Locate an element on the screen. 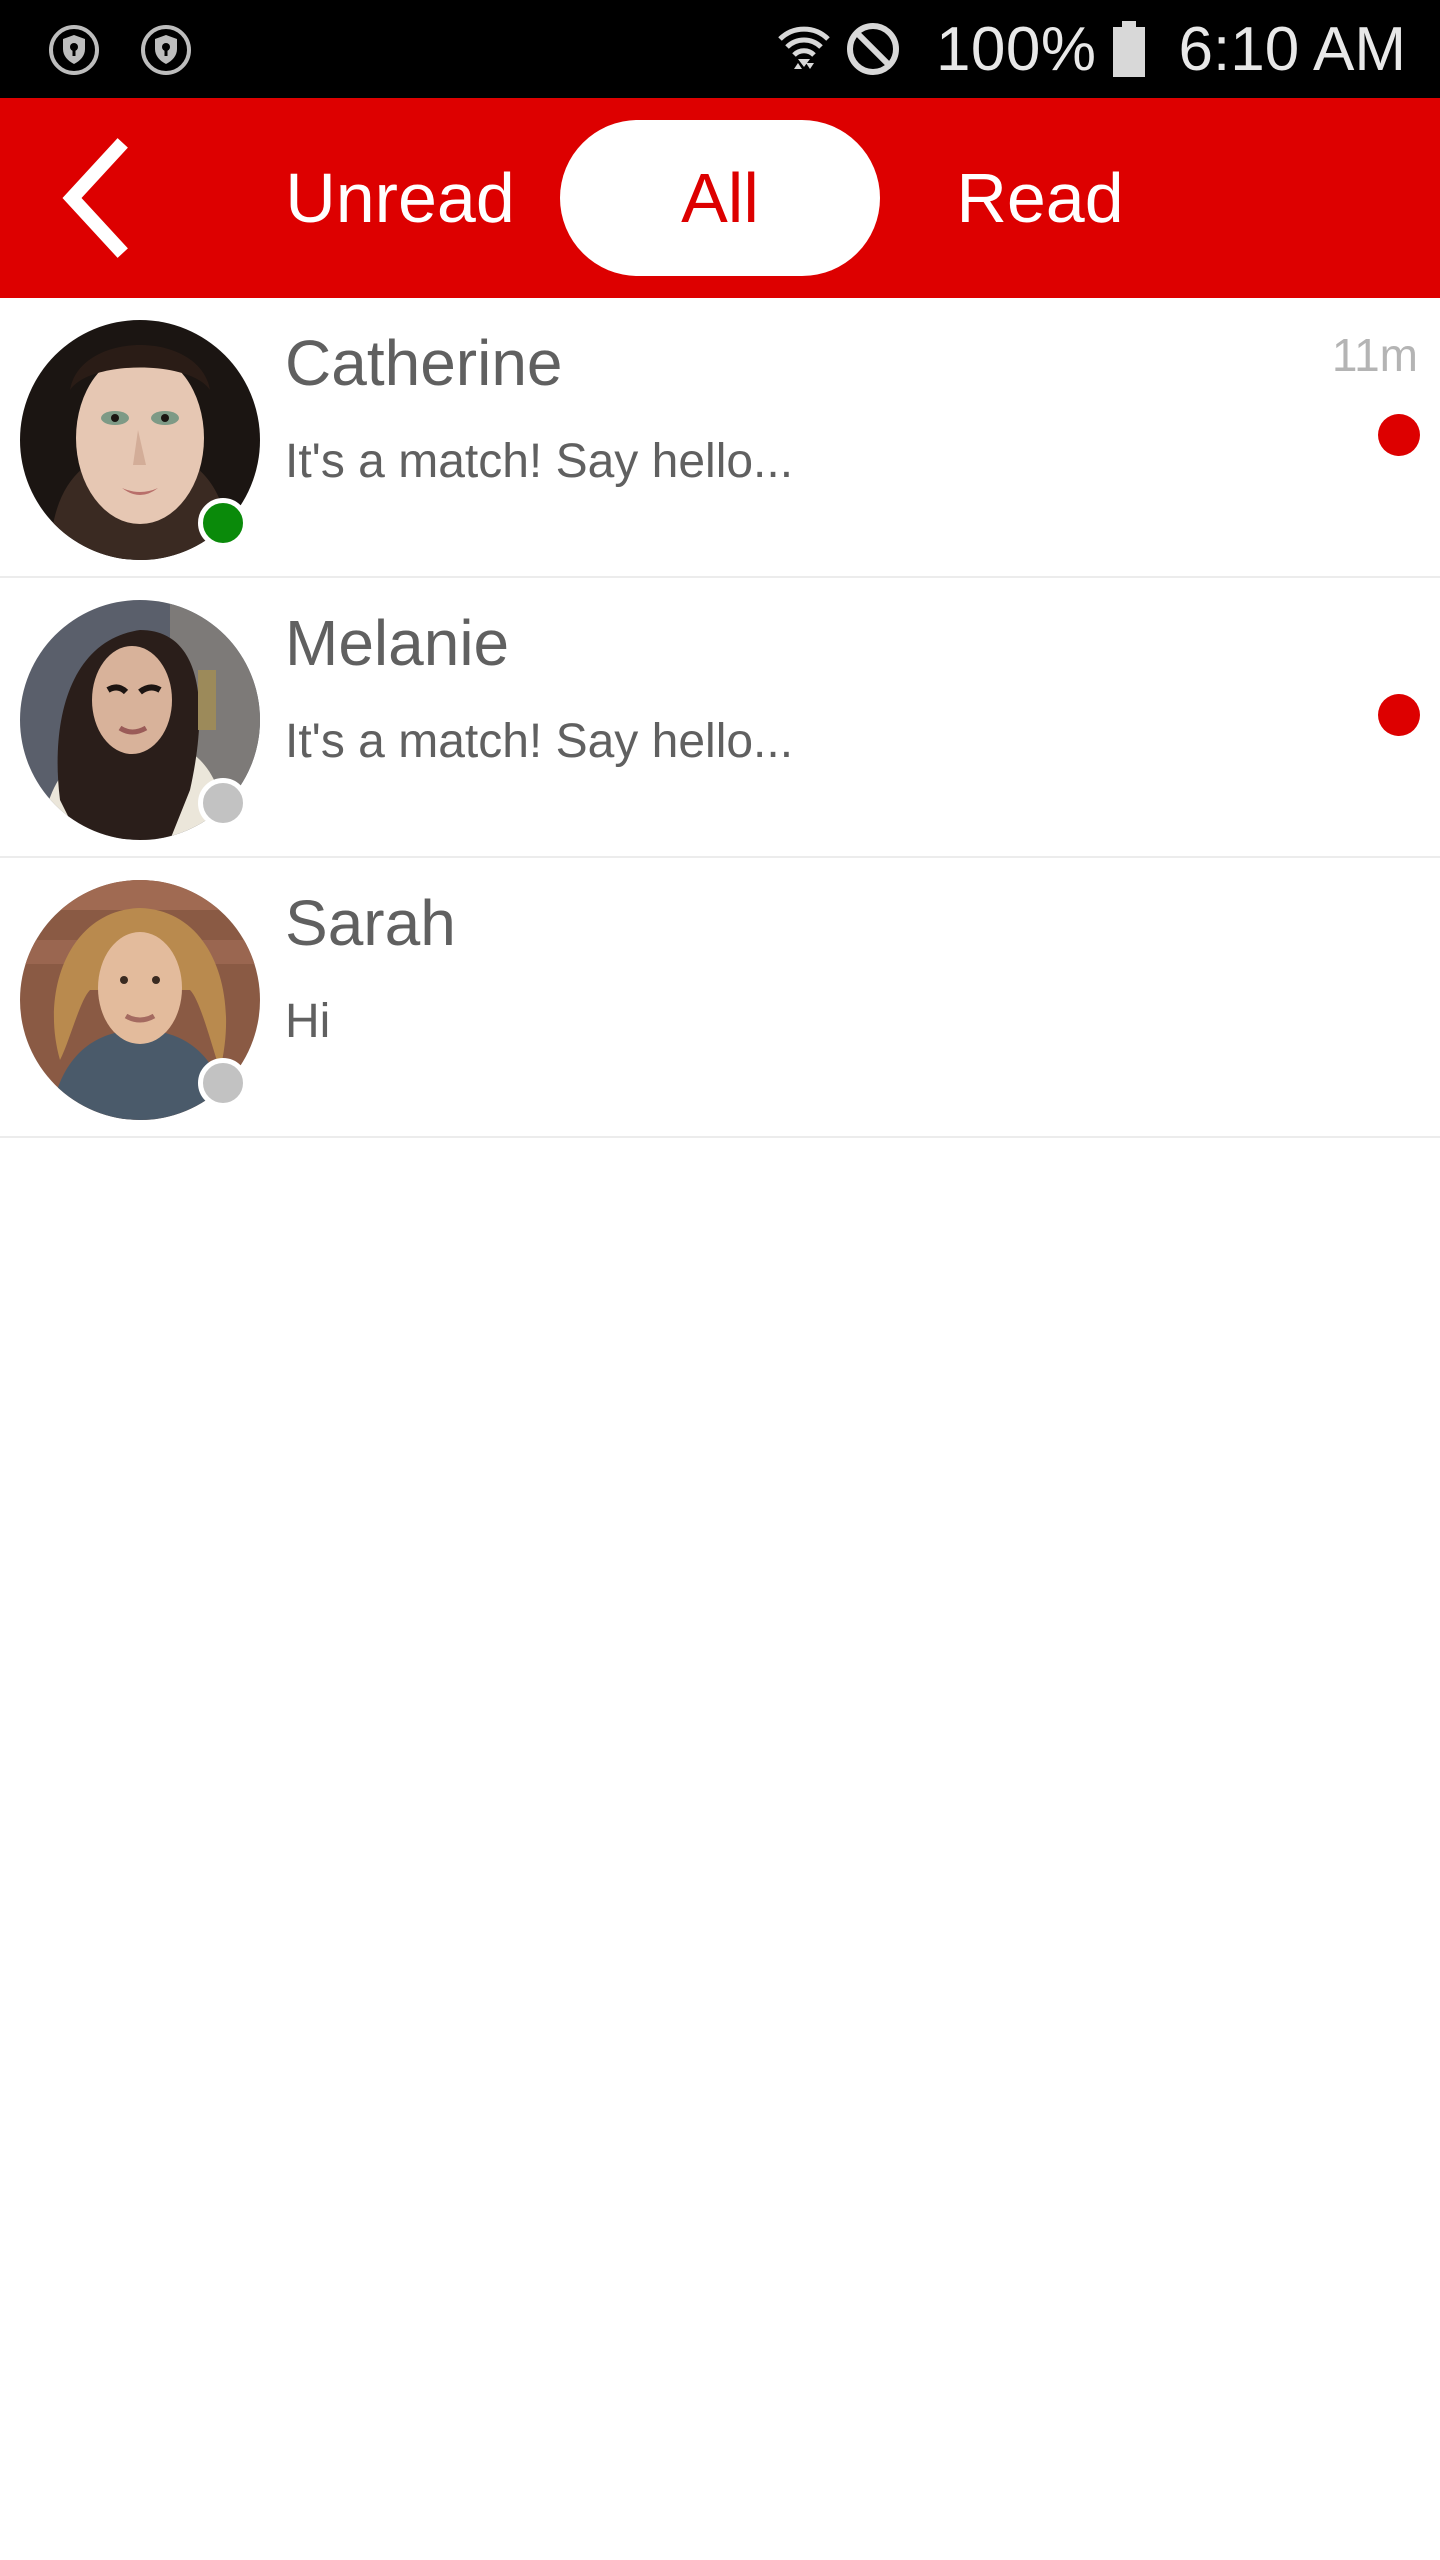 The image size is (1440, 2560). contact-name: Catherine is located at coordinates (424, 363).